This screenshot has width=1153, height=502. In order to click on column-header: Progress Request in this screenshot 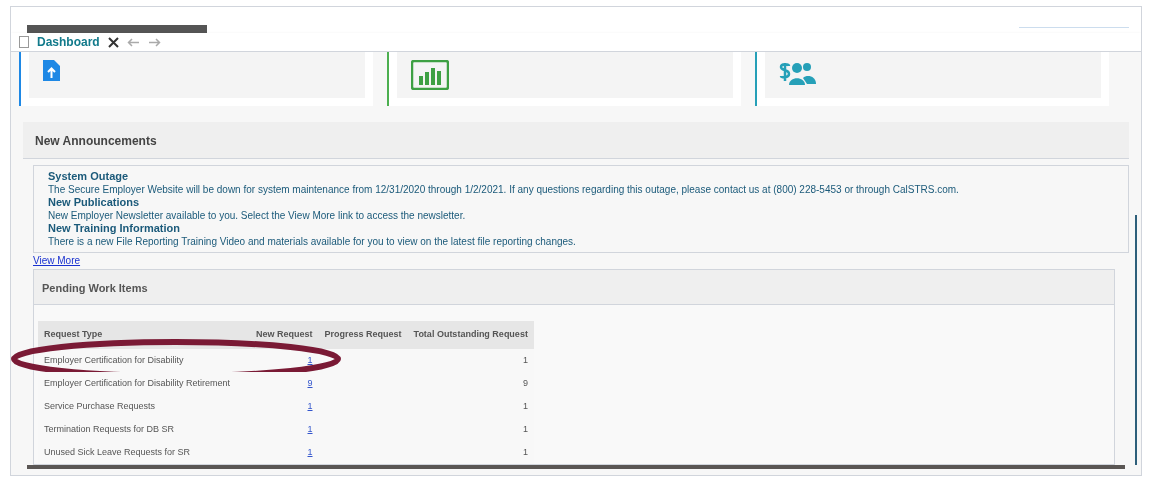, I will do `click(363, 335)`.